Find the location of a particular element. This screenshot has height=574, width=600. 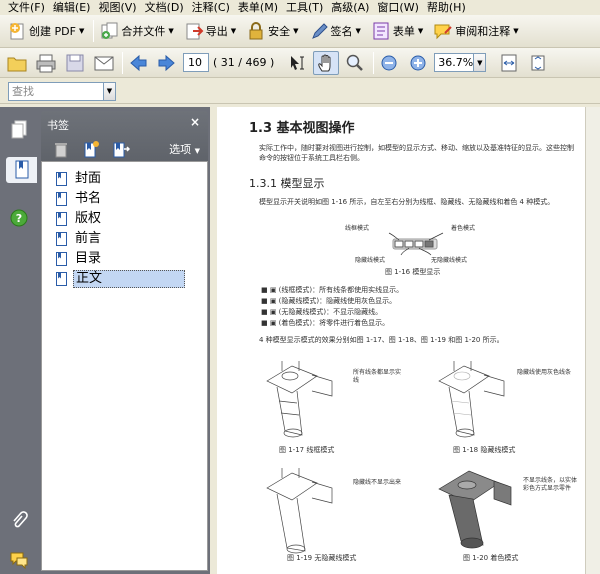

menu-tools: 工具(T) is located at coordinates (304, 7).